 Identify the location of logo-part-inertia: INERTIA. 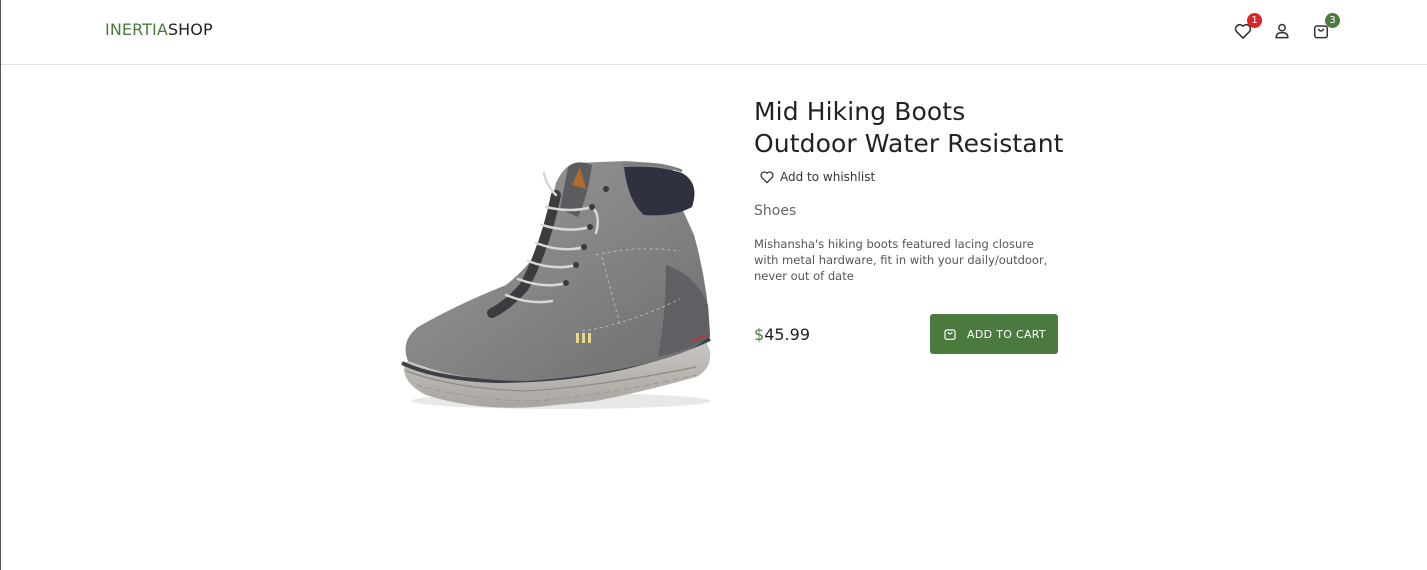
(136, 29).